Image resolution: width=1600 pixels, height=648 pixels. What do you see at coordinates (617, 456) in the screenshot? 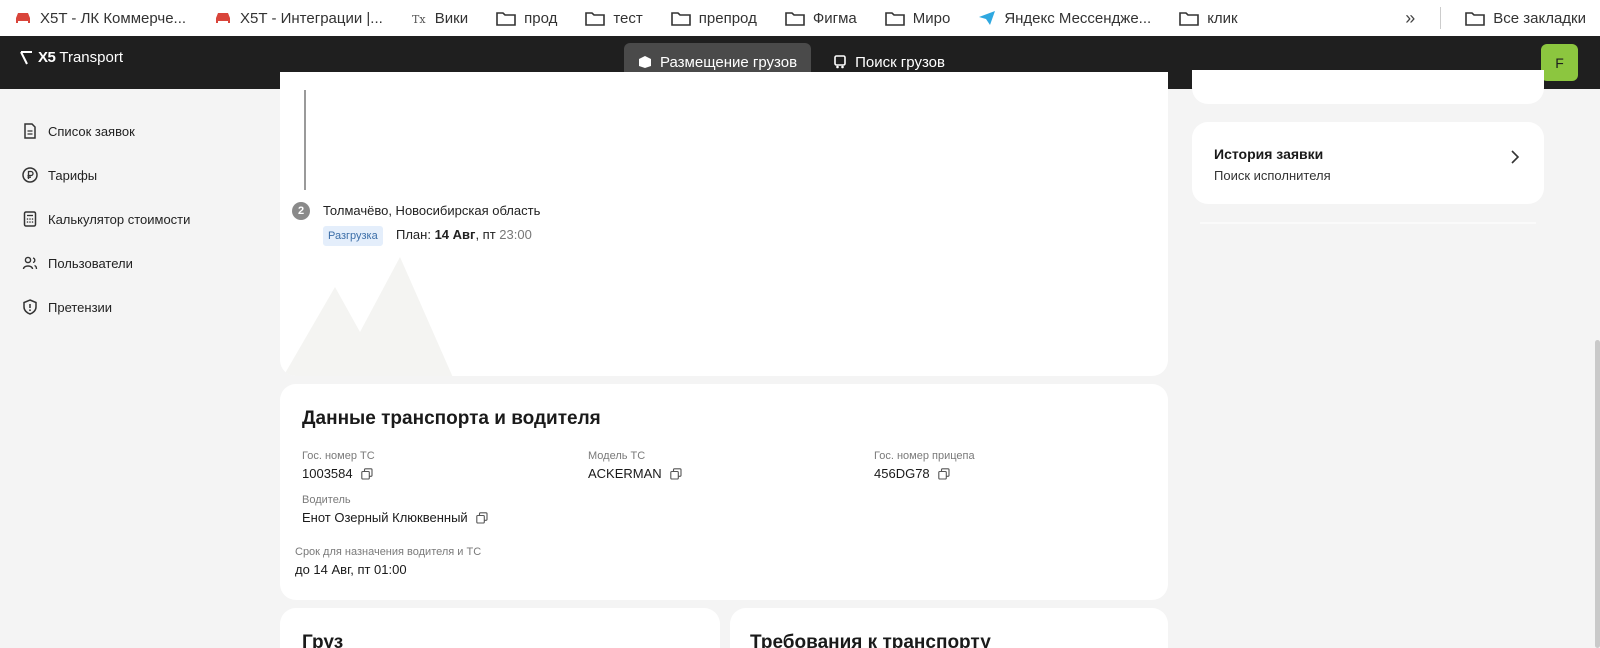
I see `model-label: Модель ТС` at bounding box center [617, 456].